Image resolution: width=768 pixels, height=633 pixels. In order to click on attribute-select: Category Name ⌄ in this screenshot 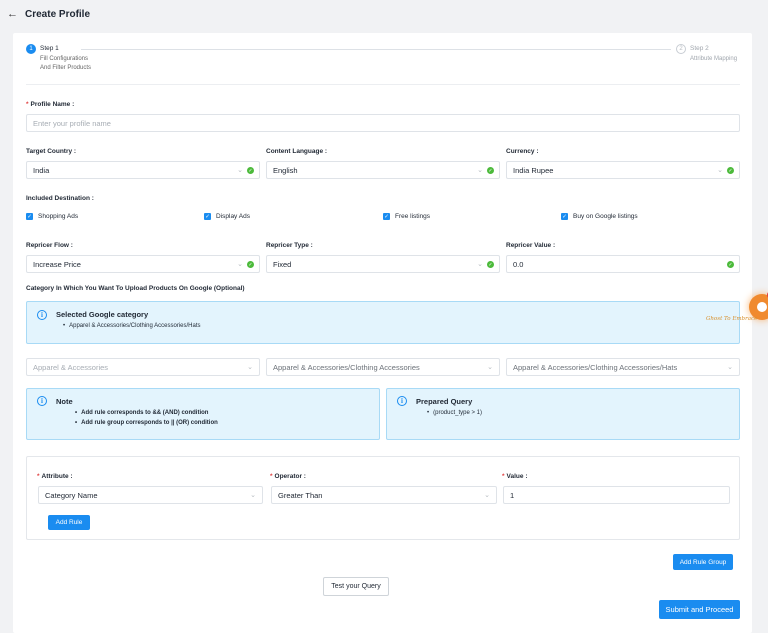, I will do `click(150, 495)`.